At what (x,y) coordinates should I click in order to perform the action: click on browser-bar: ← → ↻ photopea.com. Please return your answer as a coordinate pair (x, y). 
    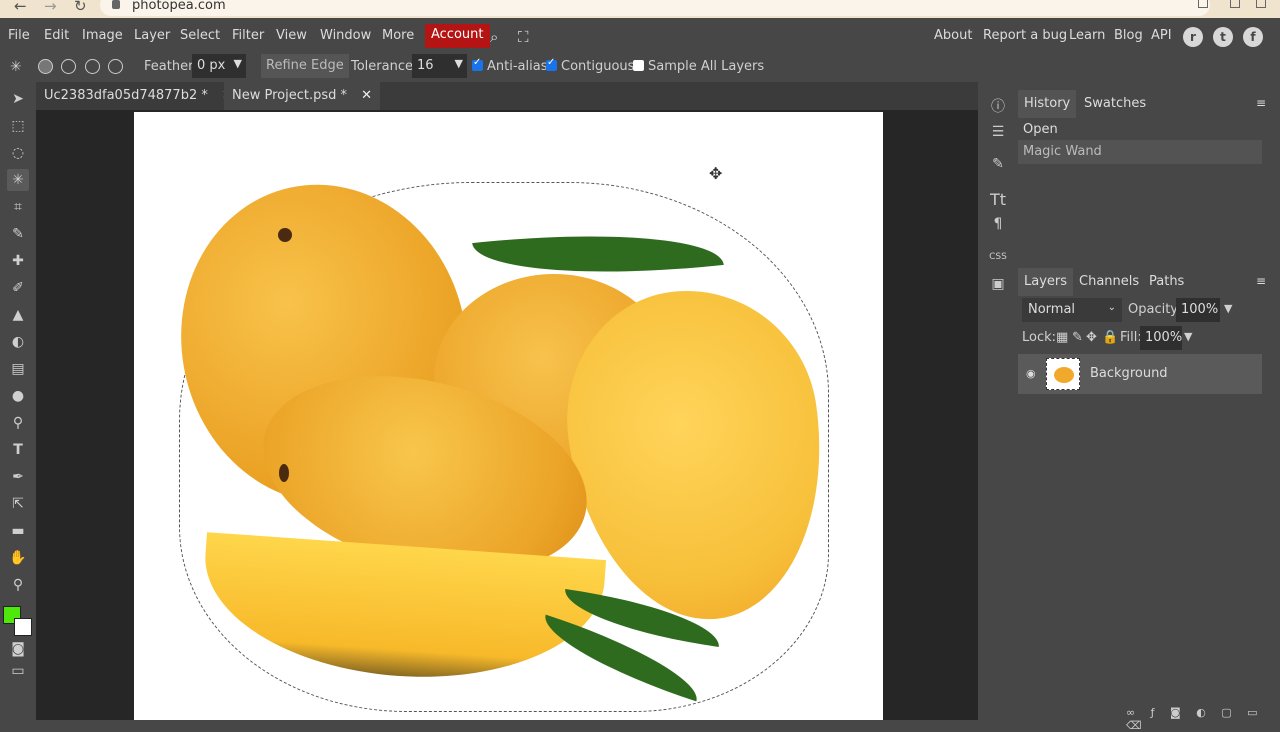
    Looking at the image, I should click on (640, 9).